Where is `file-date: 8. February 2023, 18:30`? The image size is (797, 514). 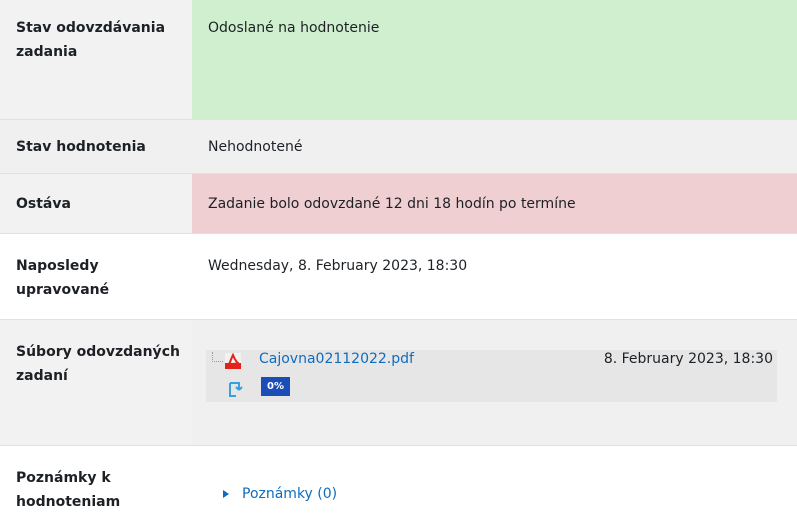 file-date: 8. February 2023, 18:30 is located at coordinates (688, 358).